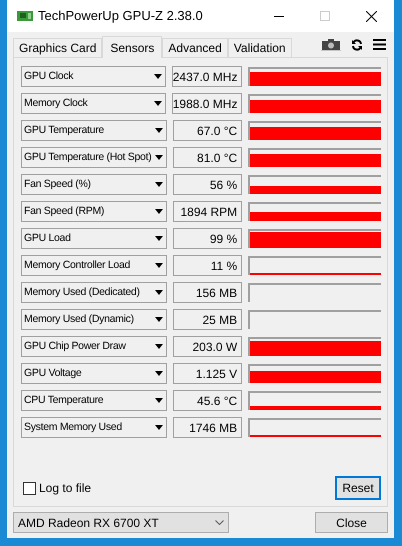  I want to click on sensor-dropdown: GPU Temperature, so click(94, 130).